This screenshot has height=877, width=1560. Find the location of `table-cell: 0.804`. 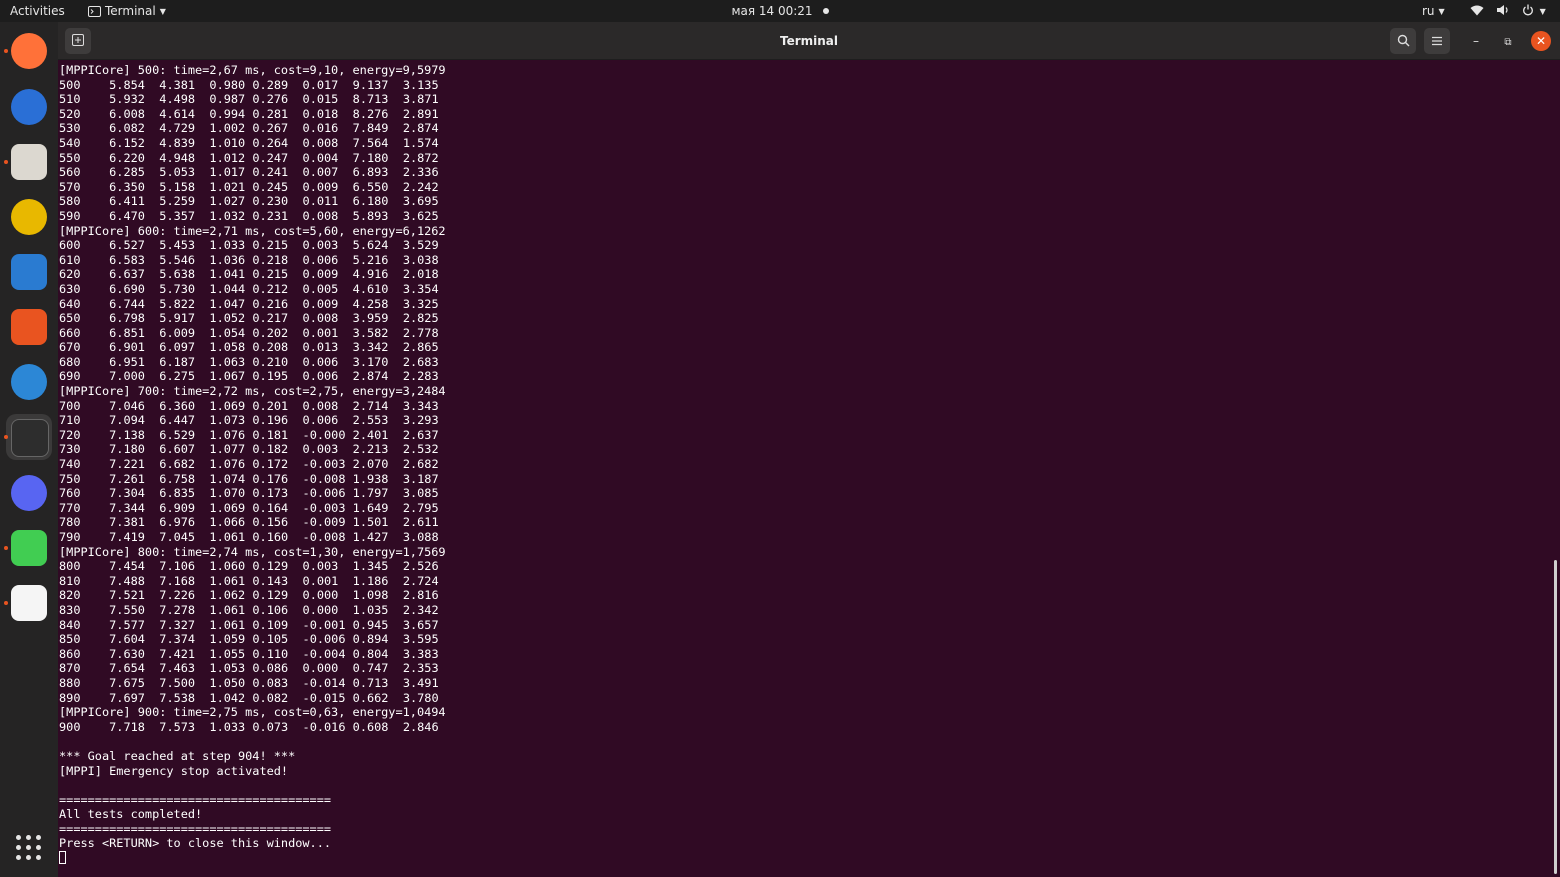

table-cell: 0.804 is located at coordinates (370, 653).